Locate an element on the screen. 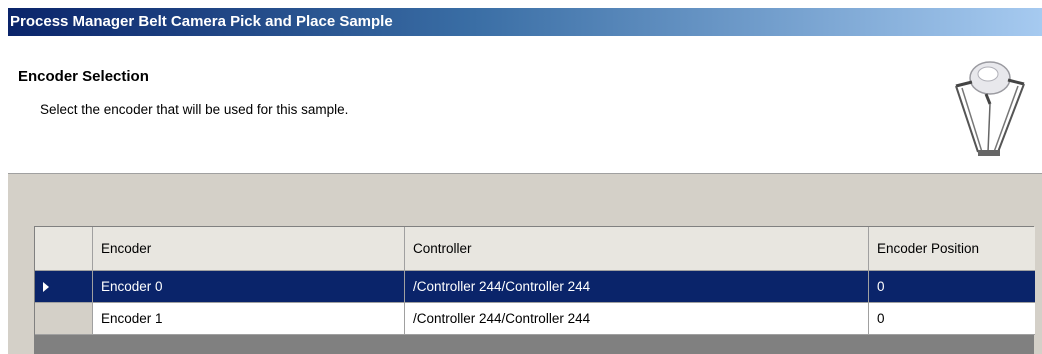  delta-robot-icon is located at coordinates (990, 108).